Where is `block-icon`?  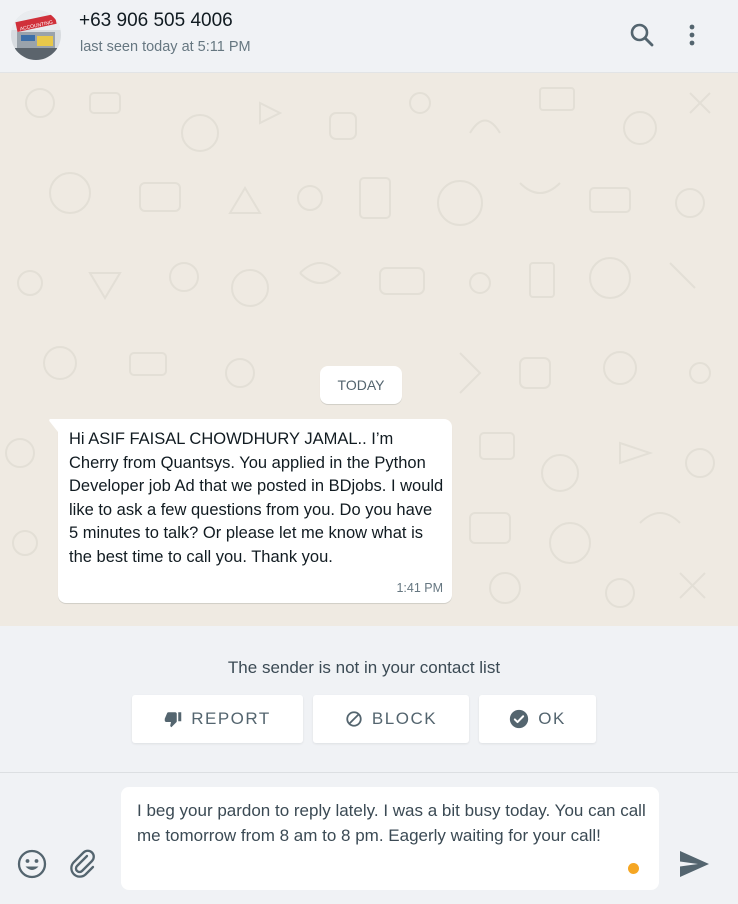
block-icon is located at coordinates (354, 719).